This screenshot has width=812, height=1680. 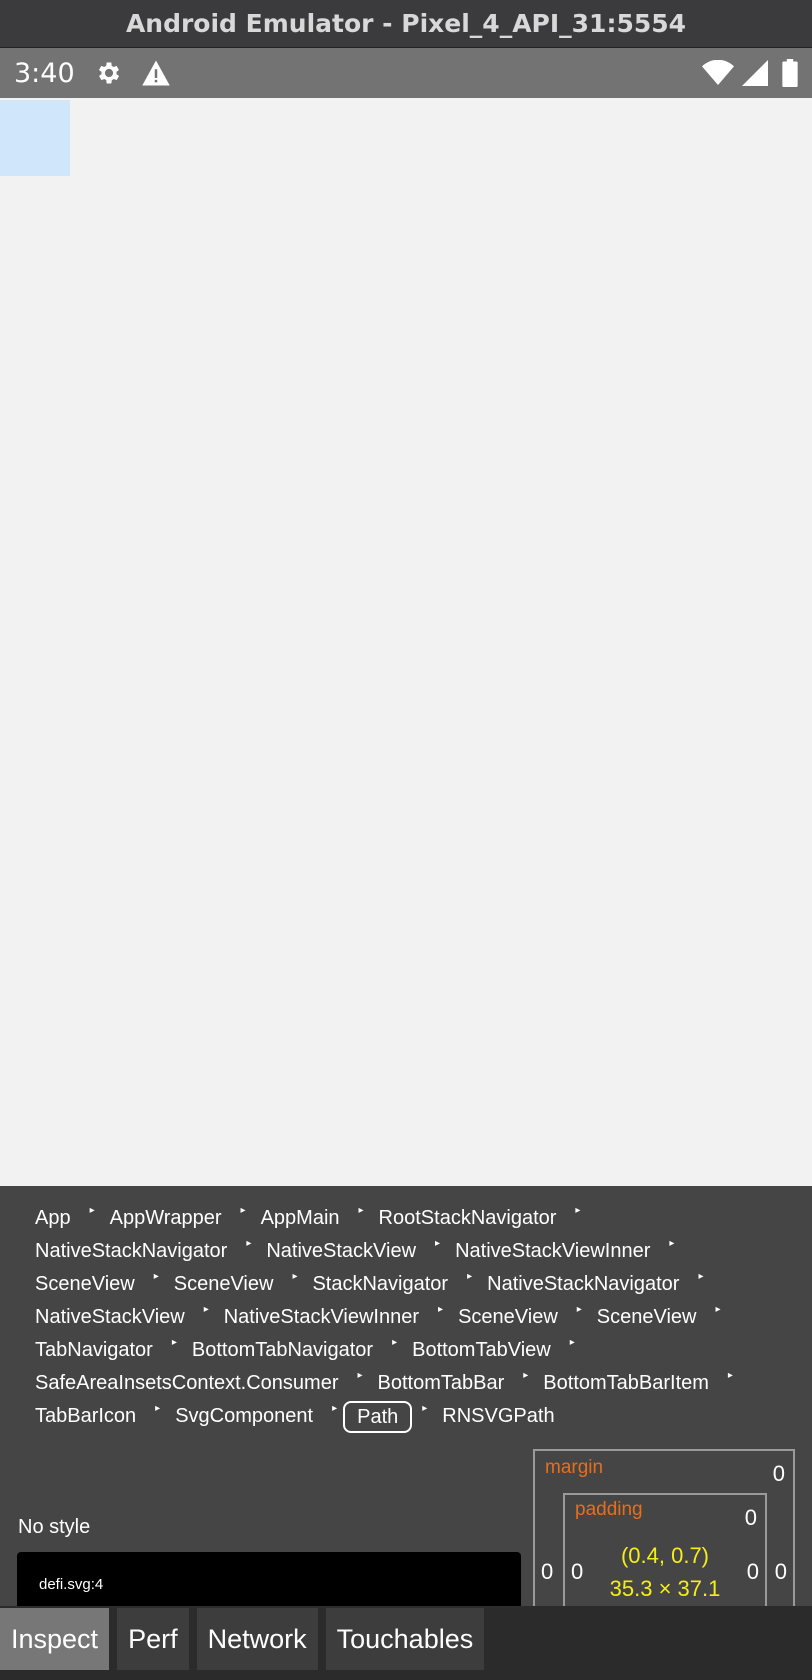 I want to click on tab-perf: Perf, so click(x=153, y=1639).